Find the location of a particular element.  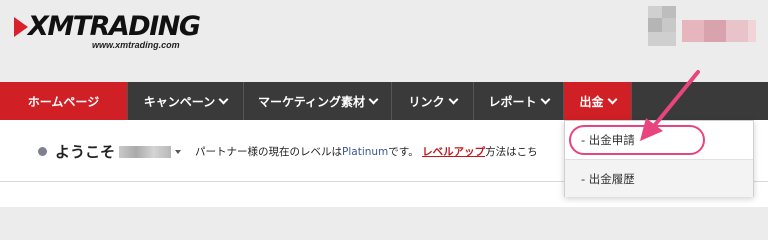

xmtrading-logo: XMTRADING www.xmtrading.com is located at coordinates (107, 32).